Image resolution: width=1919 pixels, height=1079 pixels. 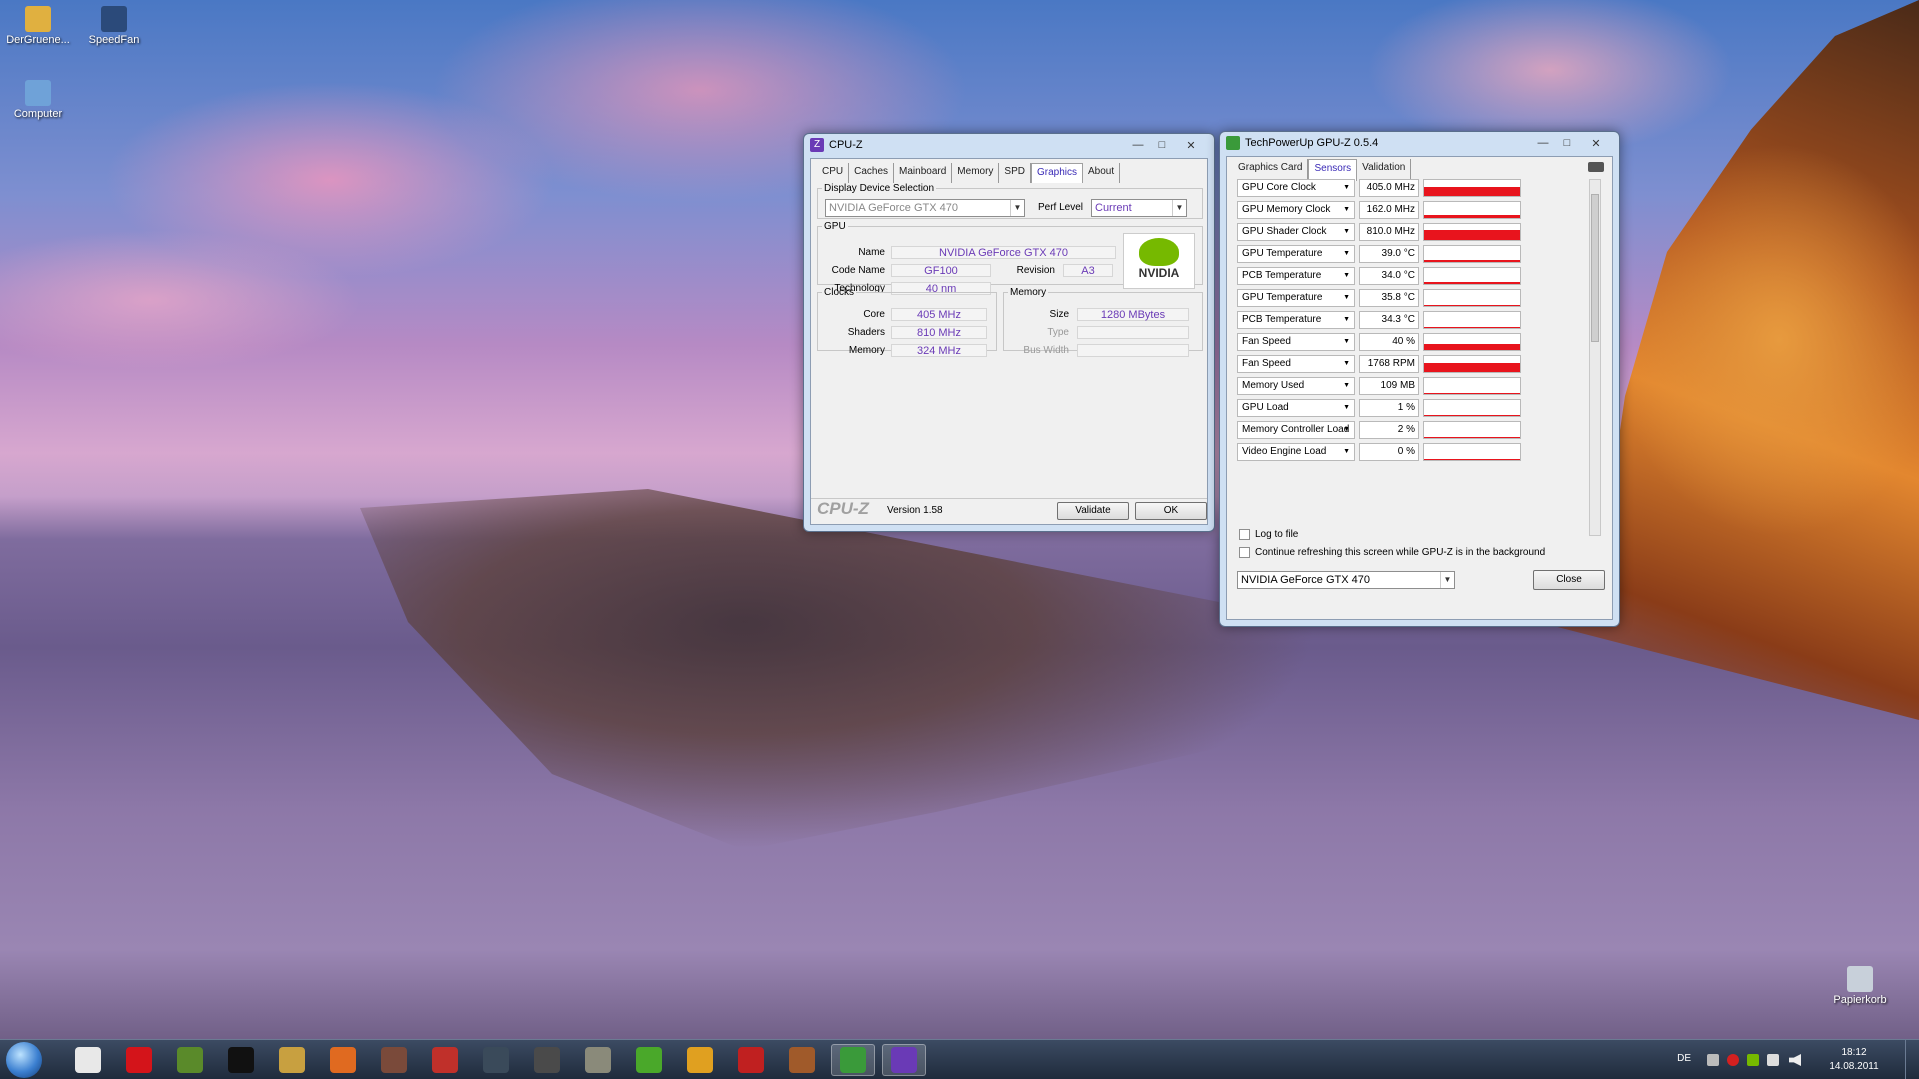 What do you see at coordinates (1159, 273) in the screenshot?
I see `nvidia-wordmark: NVIDIA` at bounding box center [1159, 273].